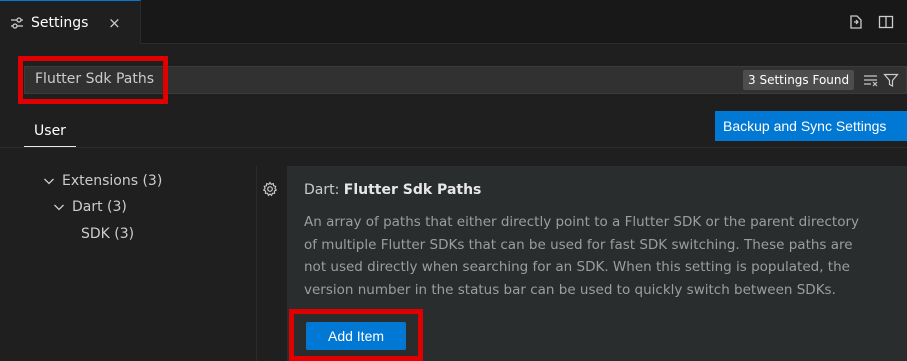 The image size is (907, 361). I want to click on editor-actions, so click(877, 22).